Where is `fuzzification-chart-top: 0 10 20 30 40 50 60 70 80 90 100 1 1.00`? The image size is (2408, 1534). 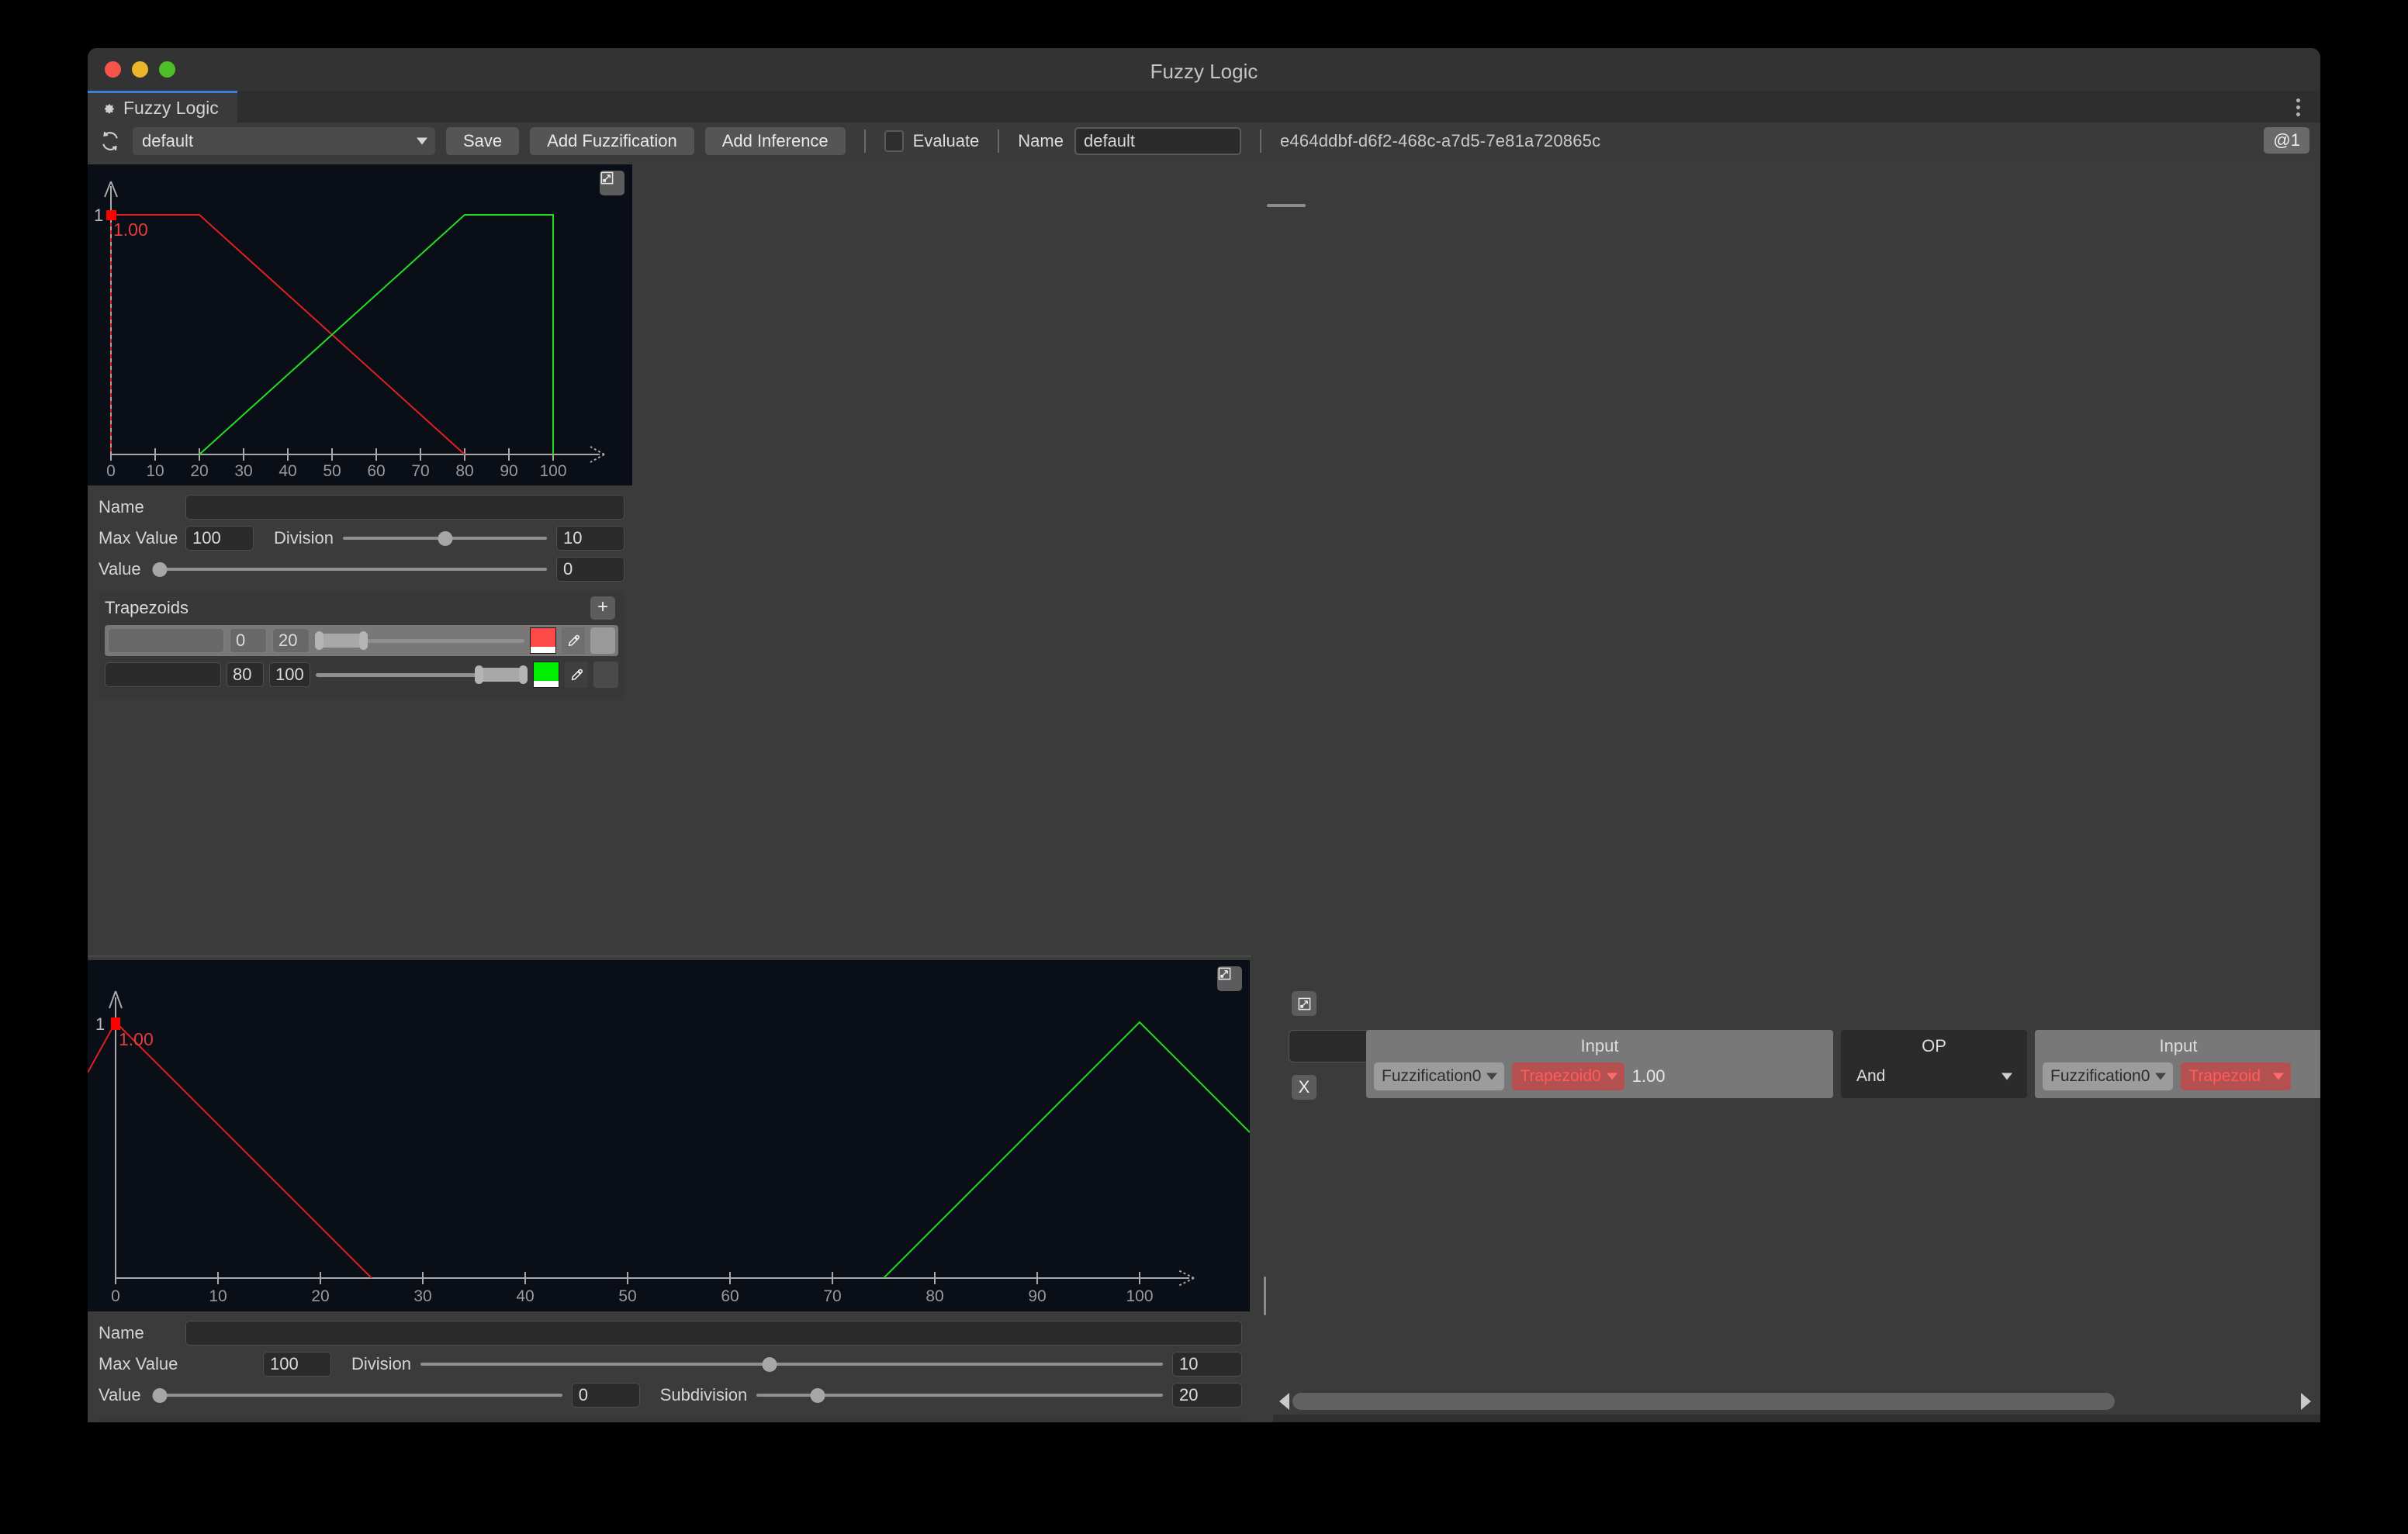 fuzzification-chart-top: 0 10 20 30 40 50 60 70 80 90 100 1 1.00 is located at coordinates (360, 324).